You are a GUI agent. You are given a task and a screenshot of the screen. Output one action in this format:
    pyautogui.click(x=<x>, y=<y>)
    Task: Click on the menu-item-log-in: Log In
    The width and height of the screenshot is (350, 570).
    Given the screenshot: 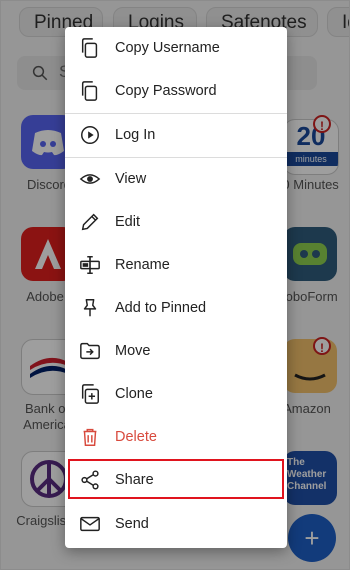 What is the action you would take?
    pyautogui.click(x=176, y=135)
    